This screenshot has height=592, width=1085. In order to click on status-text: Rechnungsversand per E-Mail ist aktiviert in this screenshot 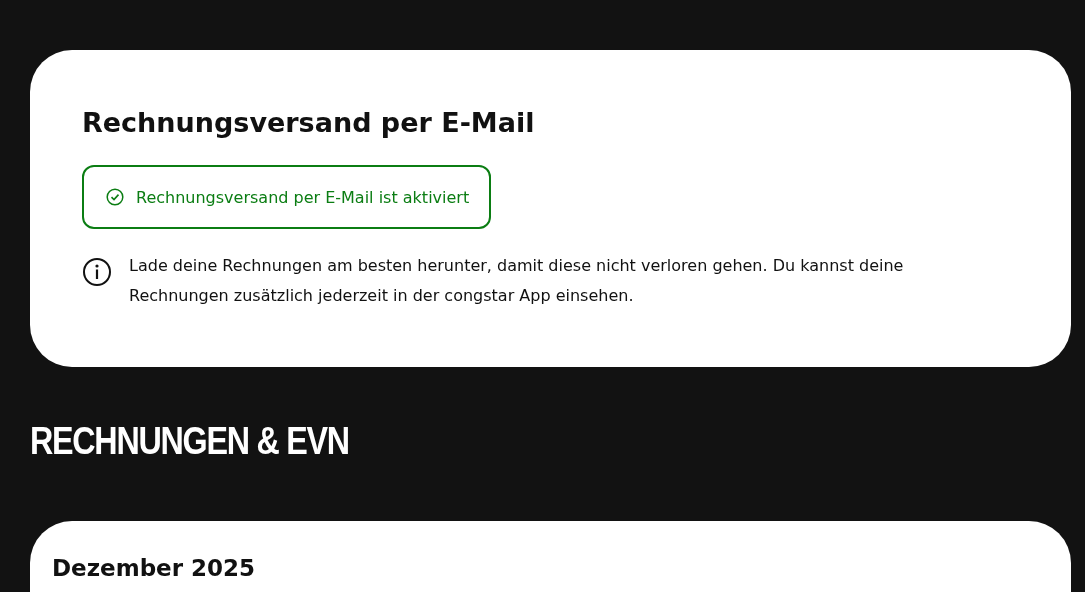, I will do `click(303, 197)`.